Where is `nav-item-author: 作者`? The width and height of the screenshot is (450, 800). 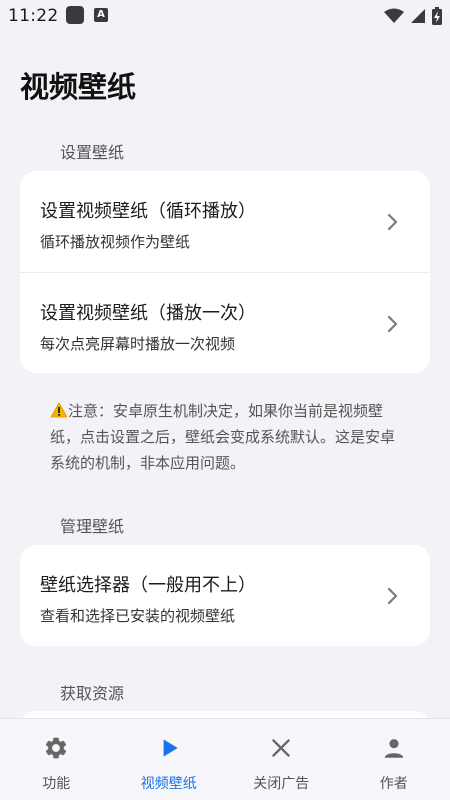
nav-item-author: 作者 is located at coordinates (394, 759).